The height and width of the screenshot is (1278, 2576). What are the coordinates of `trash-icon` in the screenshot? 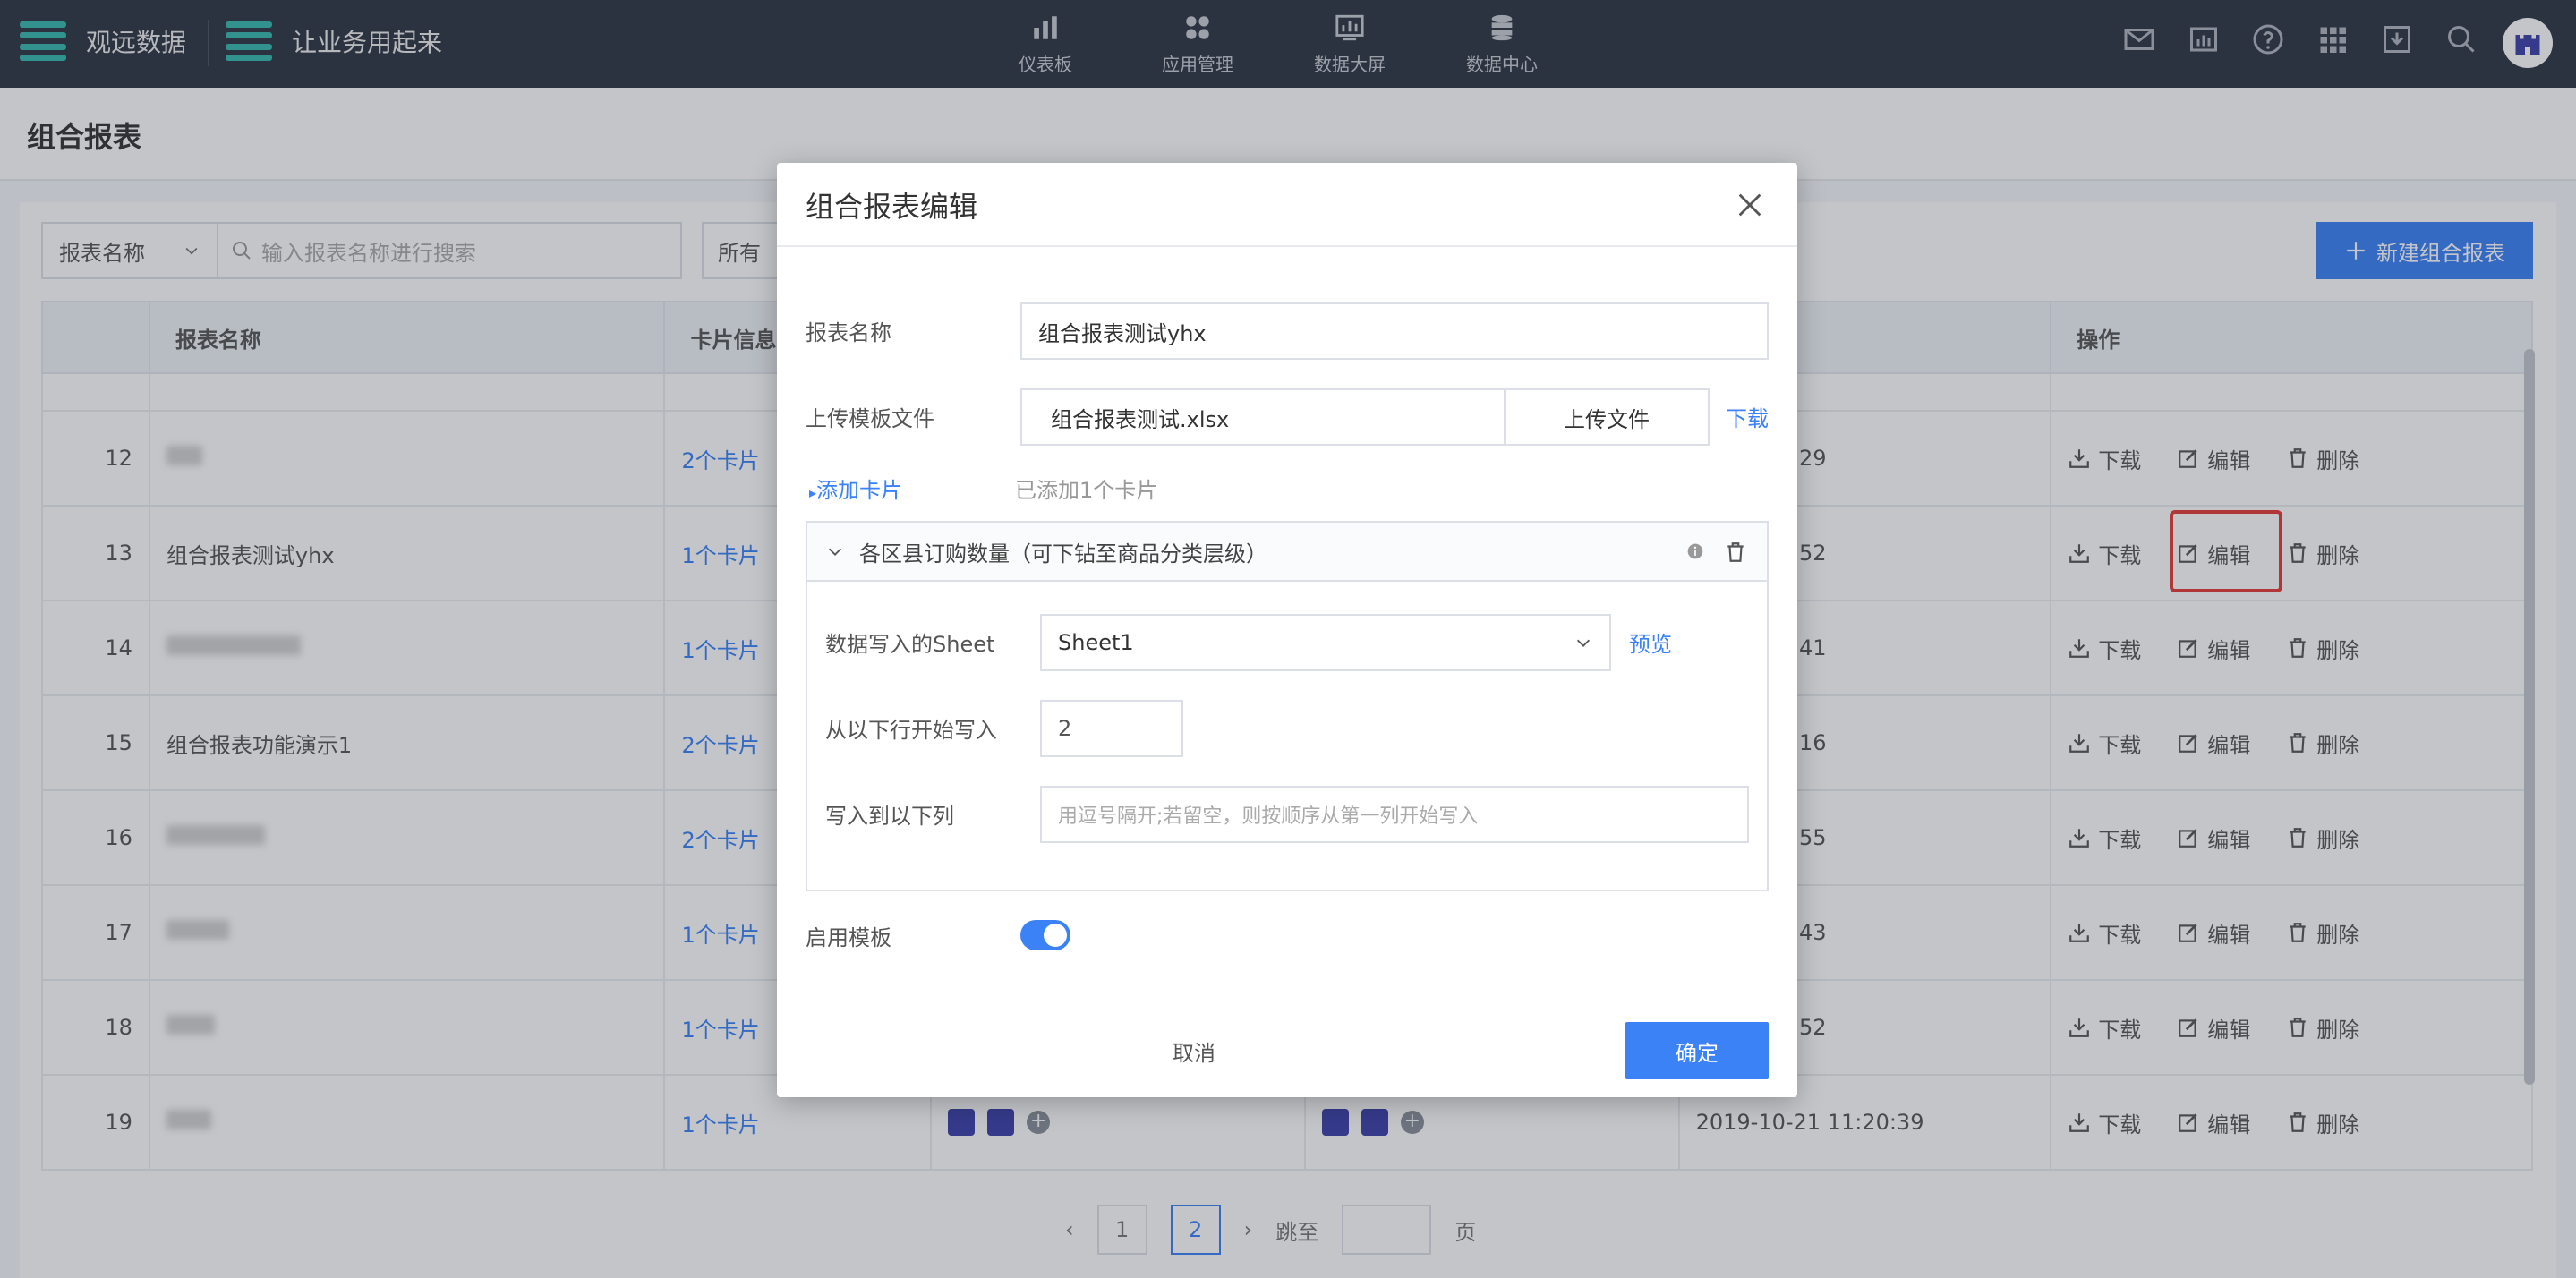 It's located at (1735, 552).